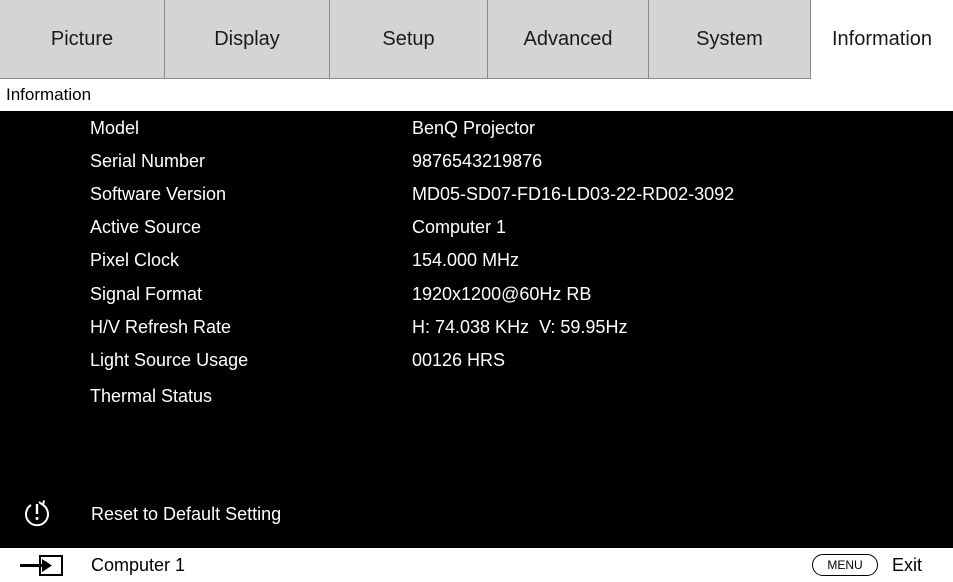 The height and width of the screenshot is (582, 953). What do you see at coordinates (161, 327) in the screenshot?
I see `info-label: H/V Refresh Rate` at bounding box center [161, 327].